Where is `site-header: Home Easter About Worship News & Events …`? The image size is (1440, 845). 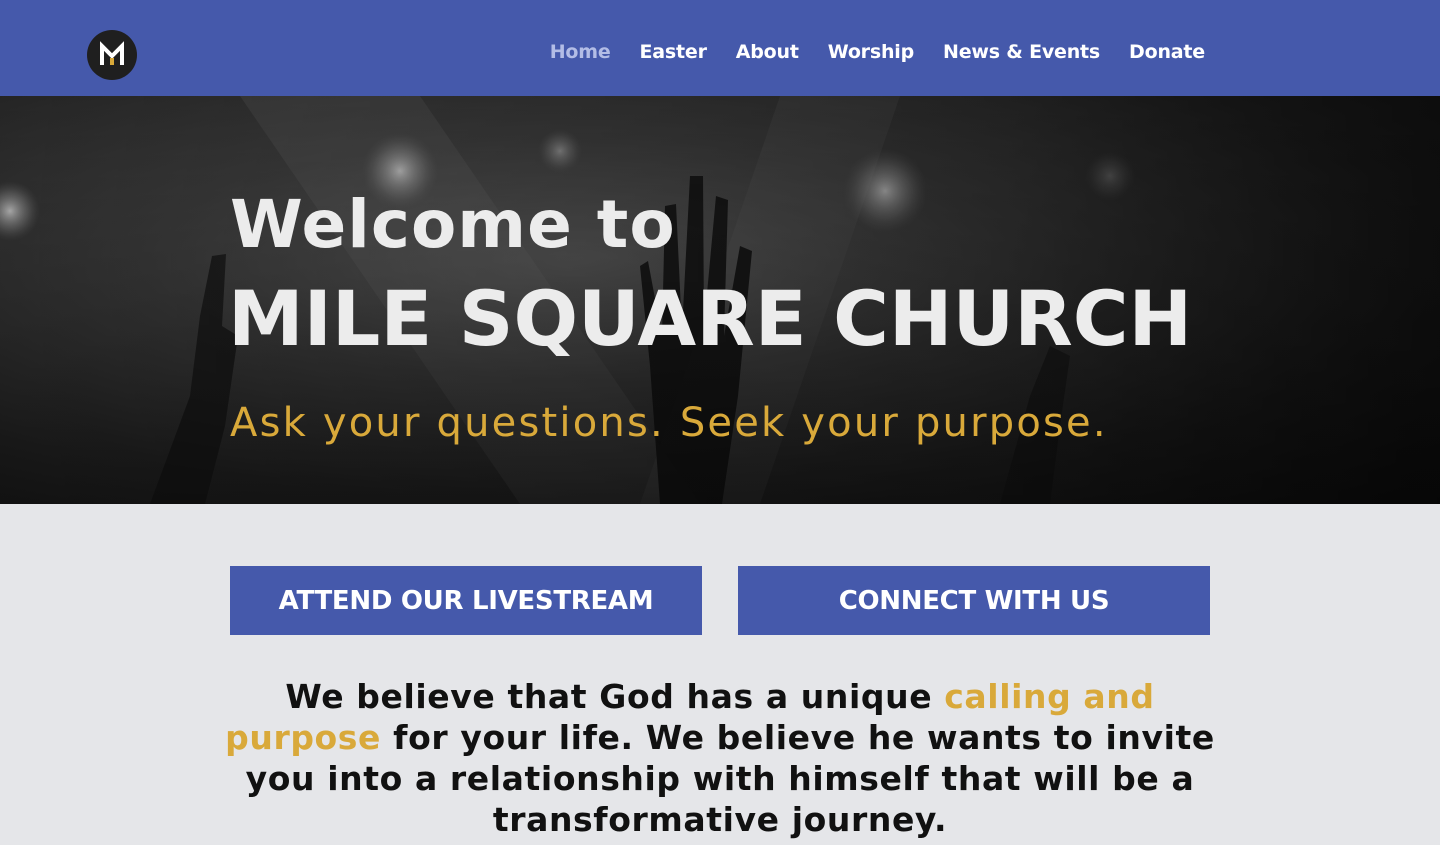 site-header: Home Easter About Worship News & Events … is located at coordinates (720, 48).